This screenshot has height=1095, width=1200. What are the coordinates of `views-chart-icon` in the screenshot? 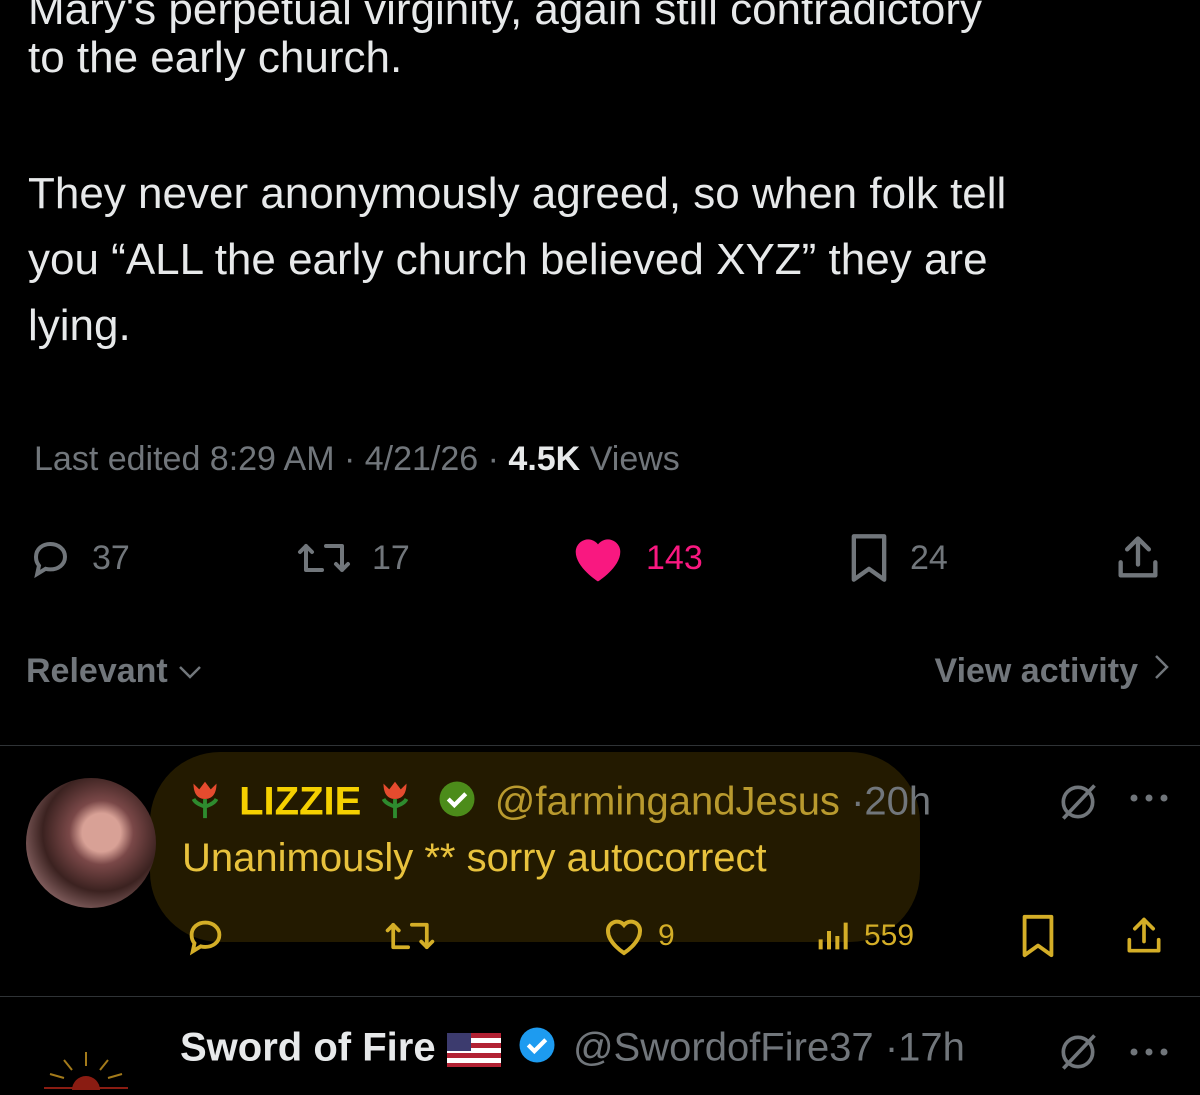 It's located at (834, 936).